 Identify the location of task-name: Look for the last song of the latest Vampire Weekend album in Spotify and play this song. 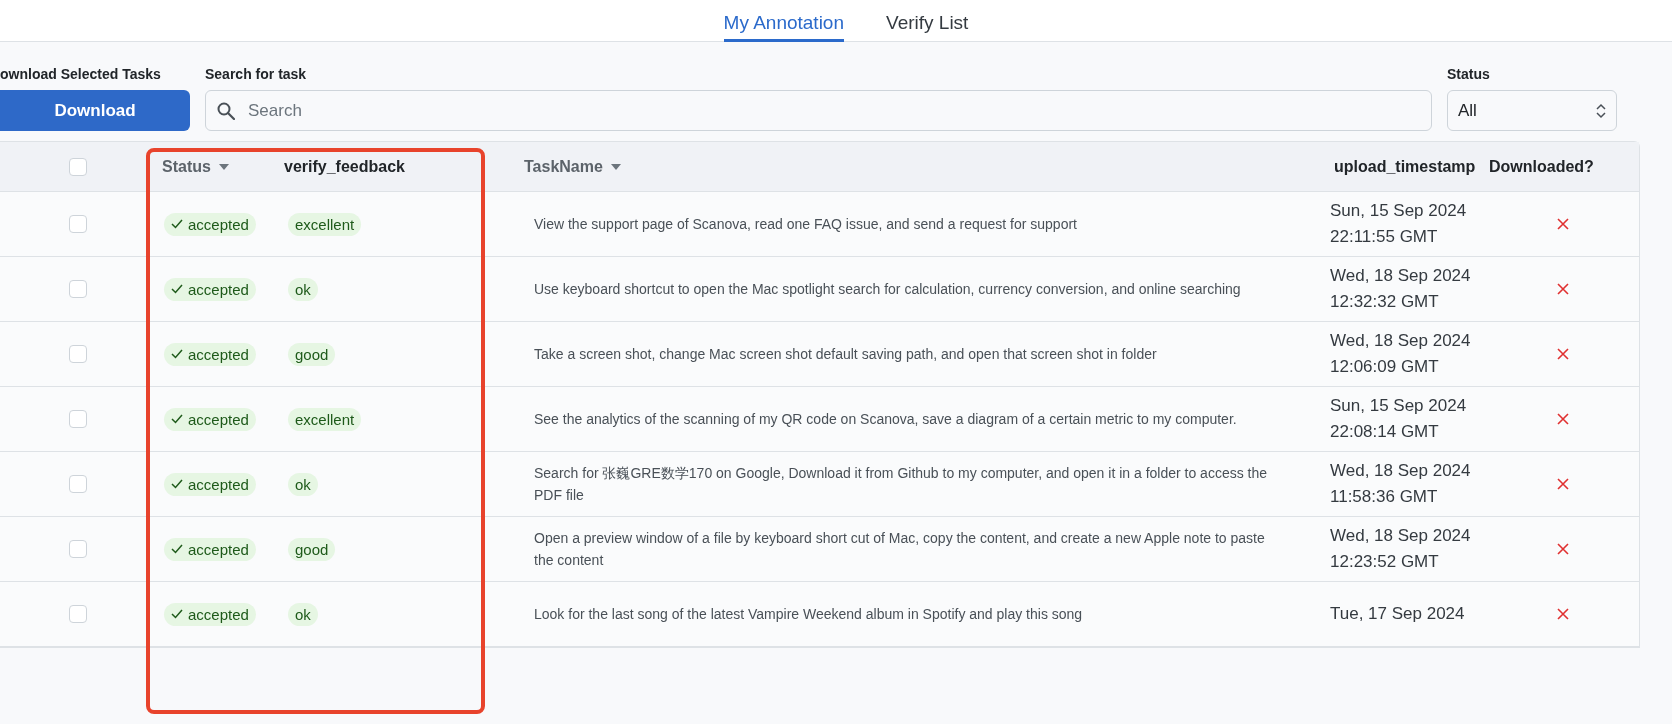
(808, 614).